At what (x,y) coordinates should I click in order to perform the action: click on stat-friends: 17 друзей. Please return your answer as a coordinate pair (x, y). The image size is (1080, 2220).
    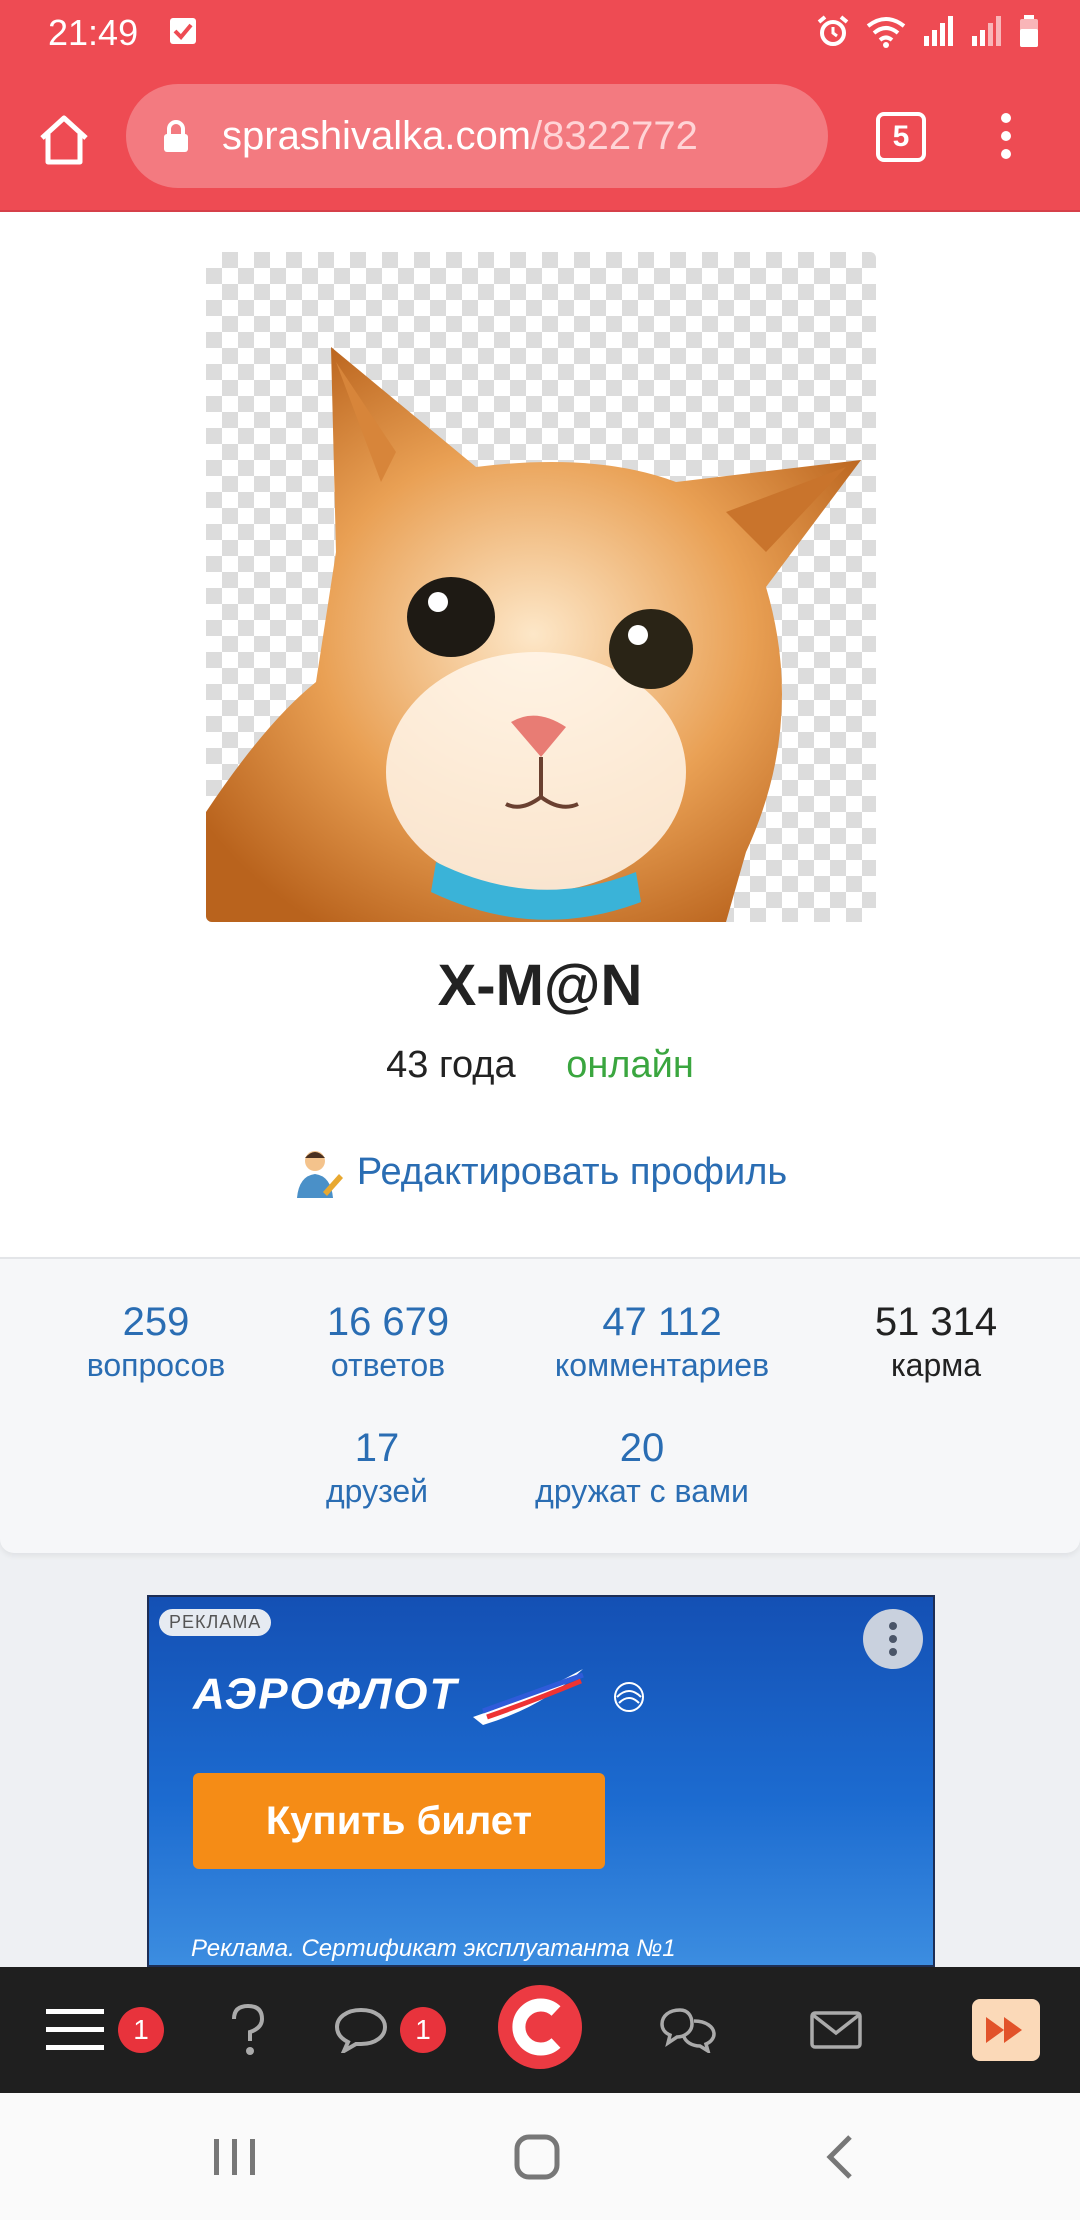
    Looking at the image, I should click on (377, 1468).